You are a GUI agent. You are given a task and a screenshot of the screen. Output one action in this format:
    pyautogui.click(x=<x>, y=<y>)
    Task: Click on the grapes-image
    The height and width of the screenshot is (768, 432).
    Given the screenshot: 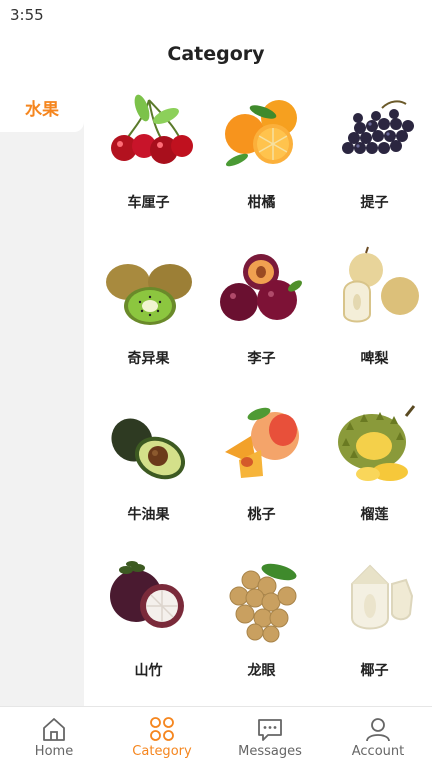 What is the action you would take?
    pyautogui.click(x=375, y=133)
    